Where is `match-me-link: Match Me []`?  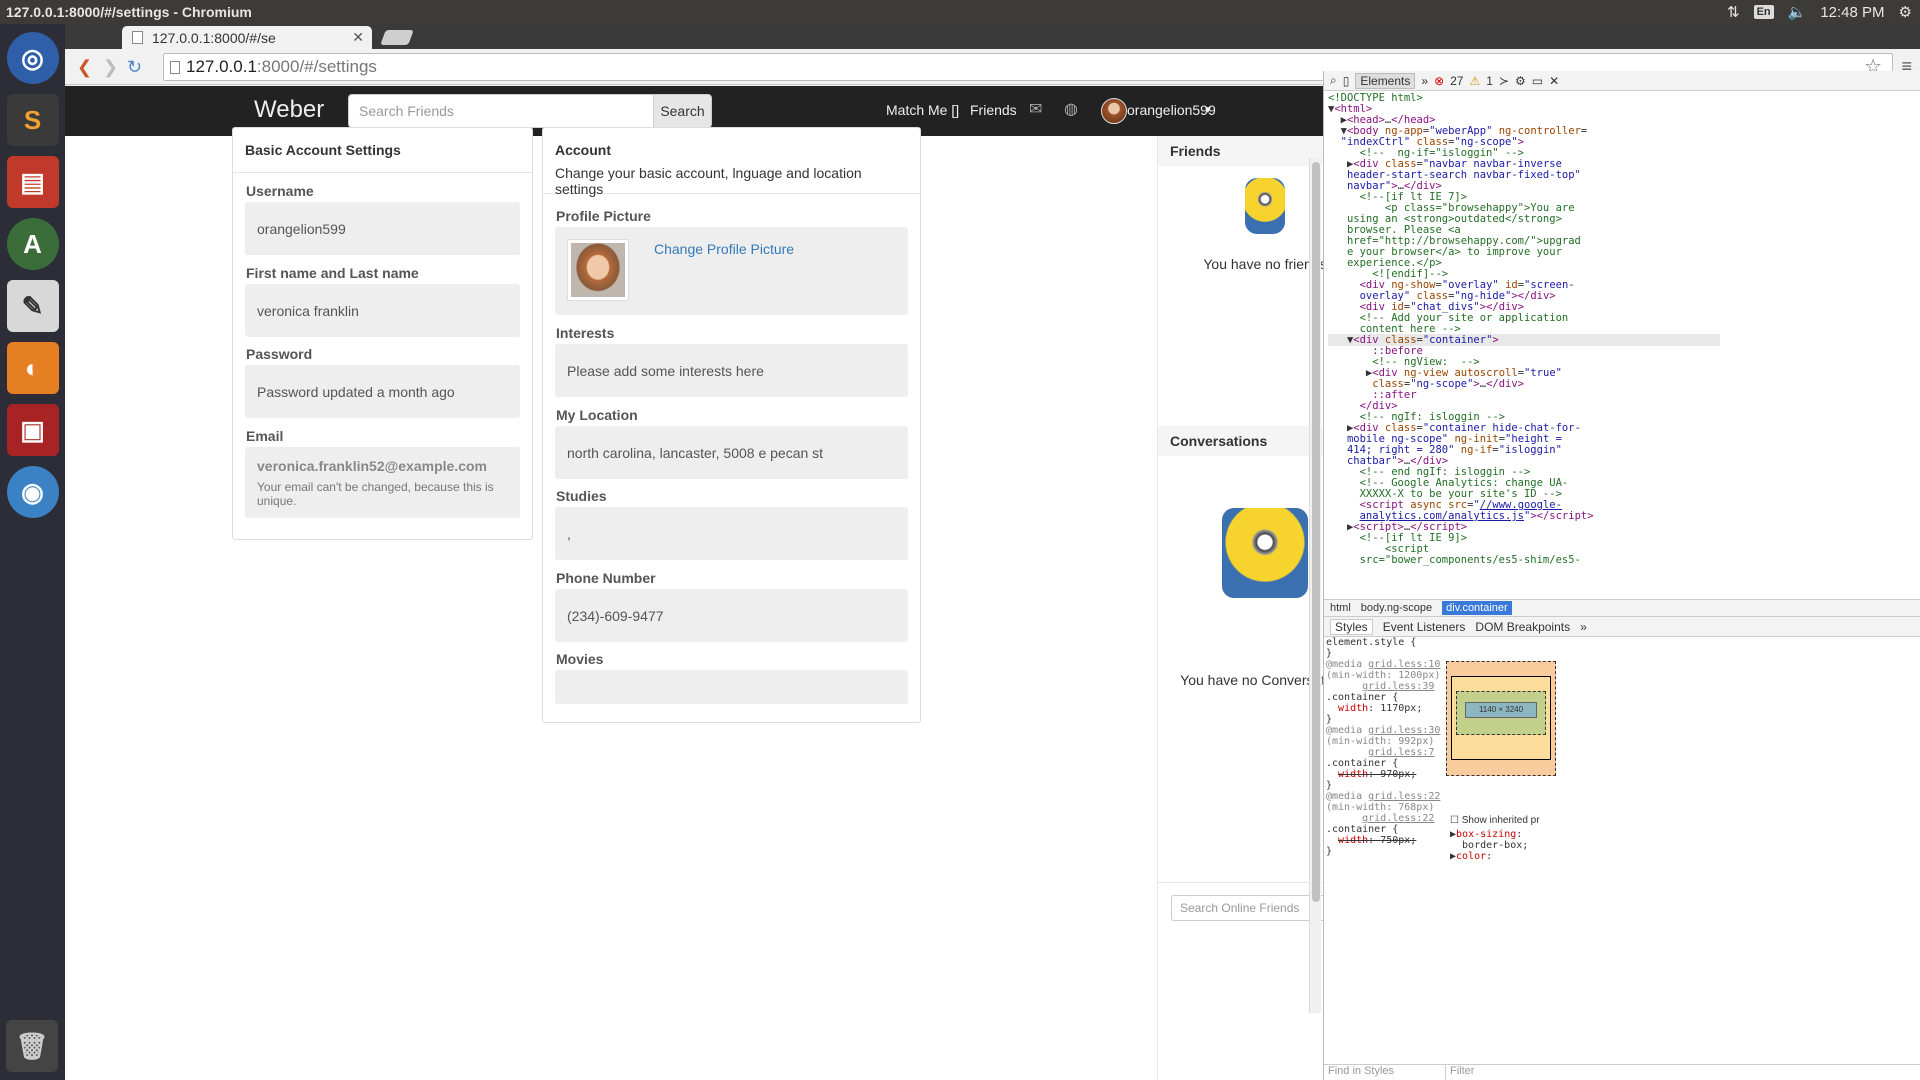 match-me-link: Match Me [] is located at coordinates (922, 110).